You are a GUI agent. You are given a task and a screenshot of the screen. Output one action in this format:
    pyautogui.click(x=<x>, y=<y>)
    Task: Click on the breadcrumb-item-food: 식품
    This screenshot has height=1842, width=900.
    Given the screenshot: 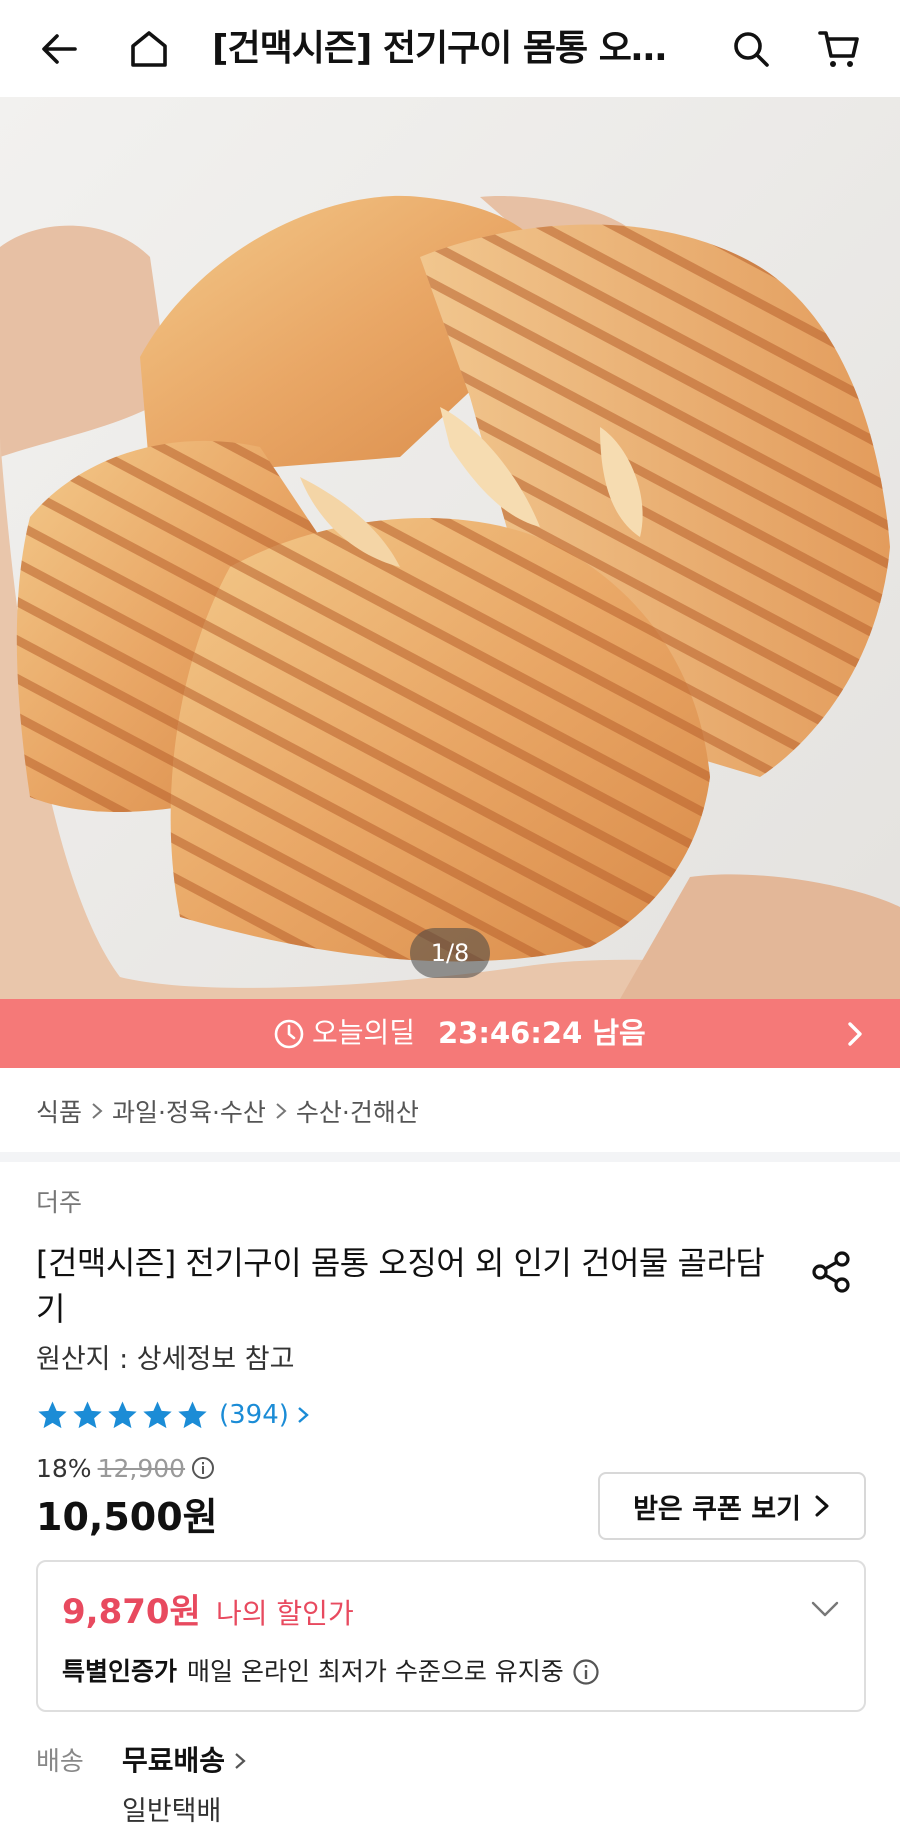 What is the action you would take?
    pyautogui.click(x=59, y=1111)
    